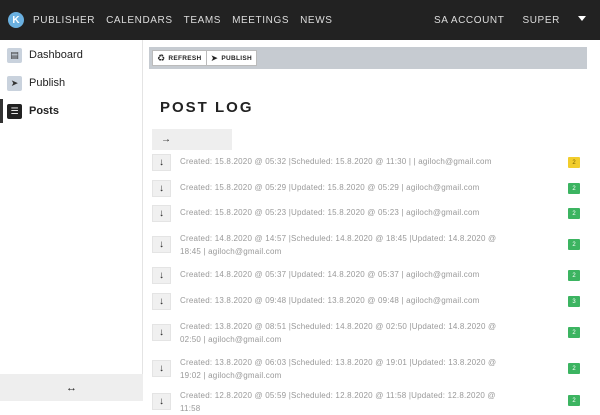  What do you see at coordinates (185, 58) in the screenshot?
I see `refresh-label: REFRESH` at bounding box center [185, 58].